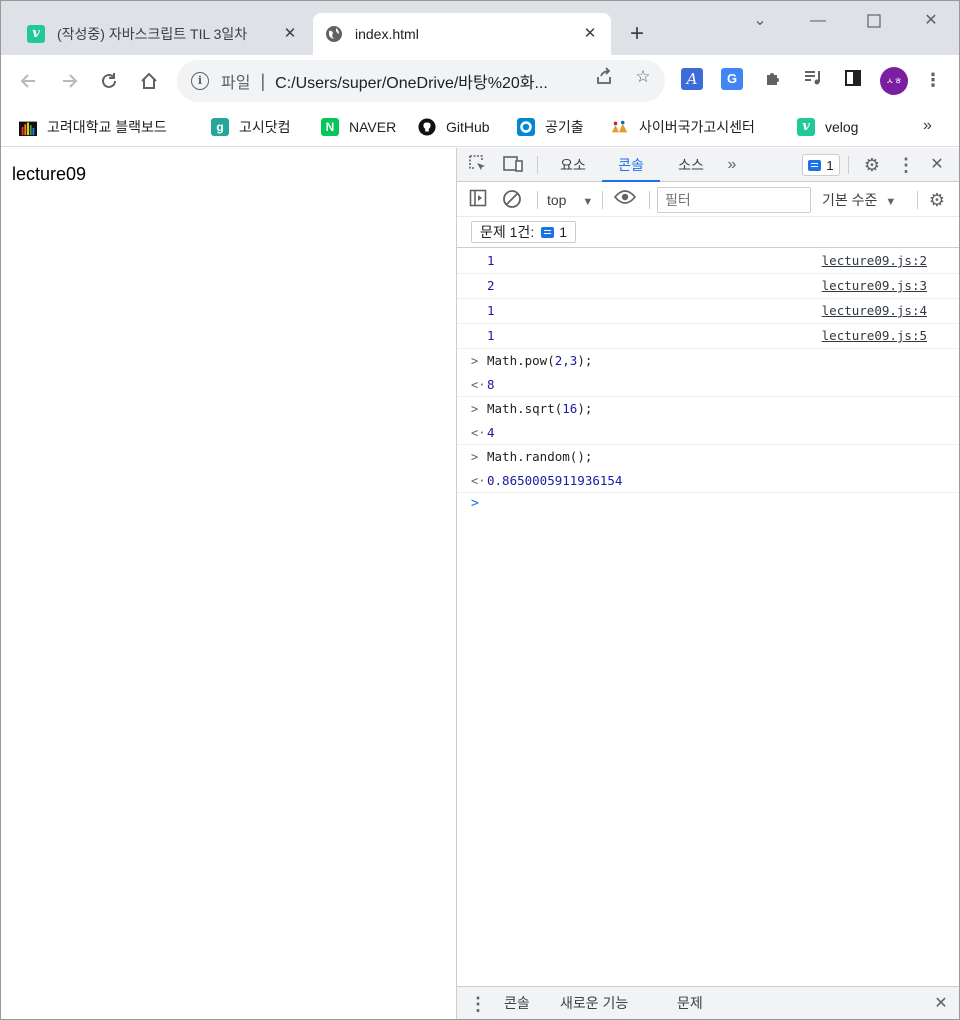  What do you see at coordinates (69, 81) in the screenshot?
I see `forward-button` at bounding box center [69, 81].